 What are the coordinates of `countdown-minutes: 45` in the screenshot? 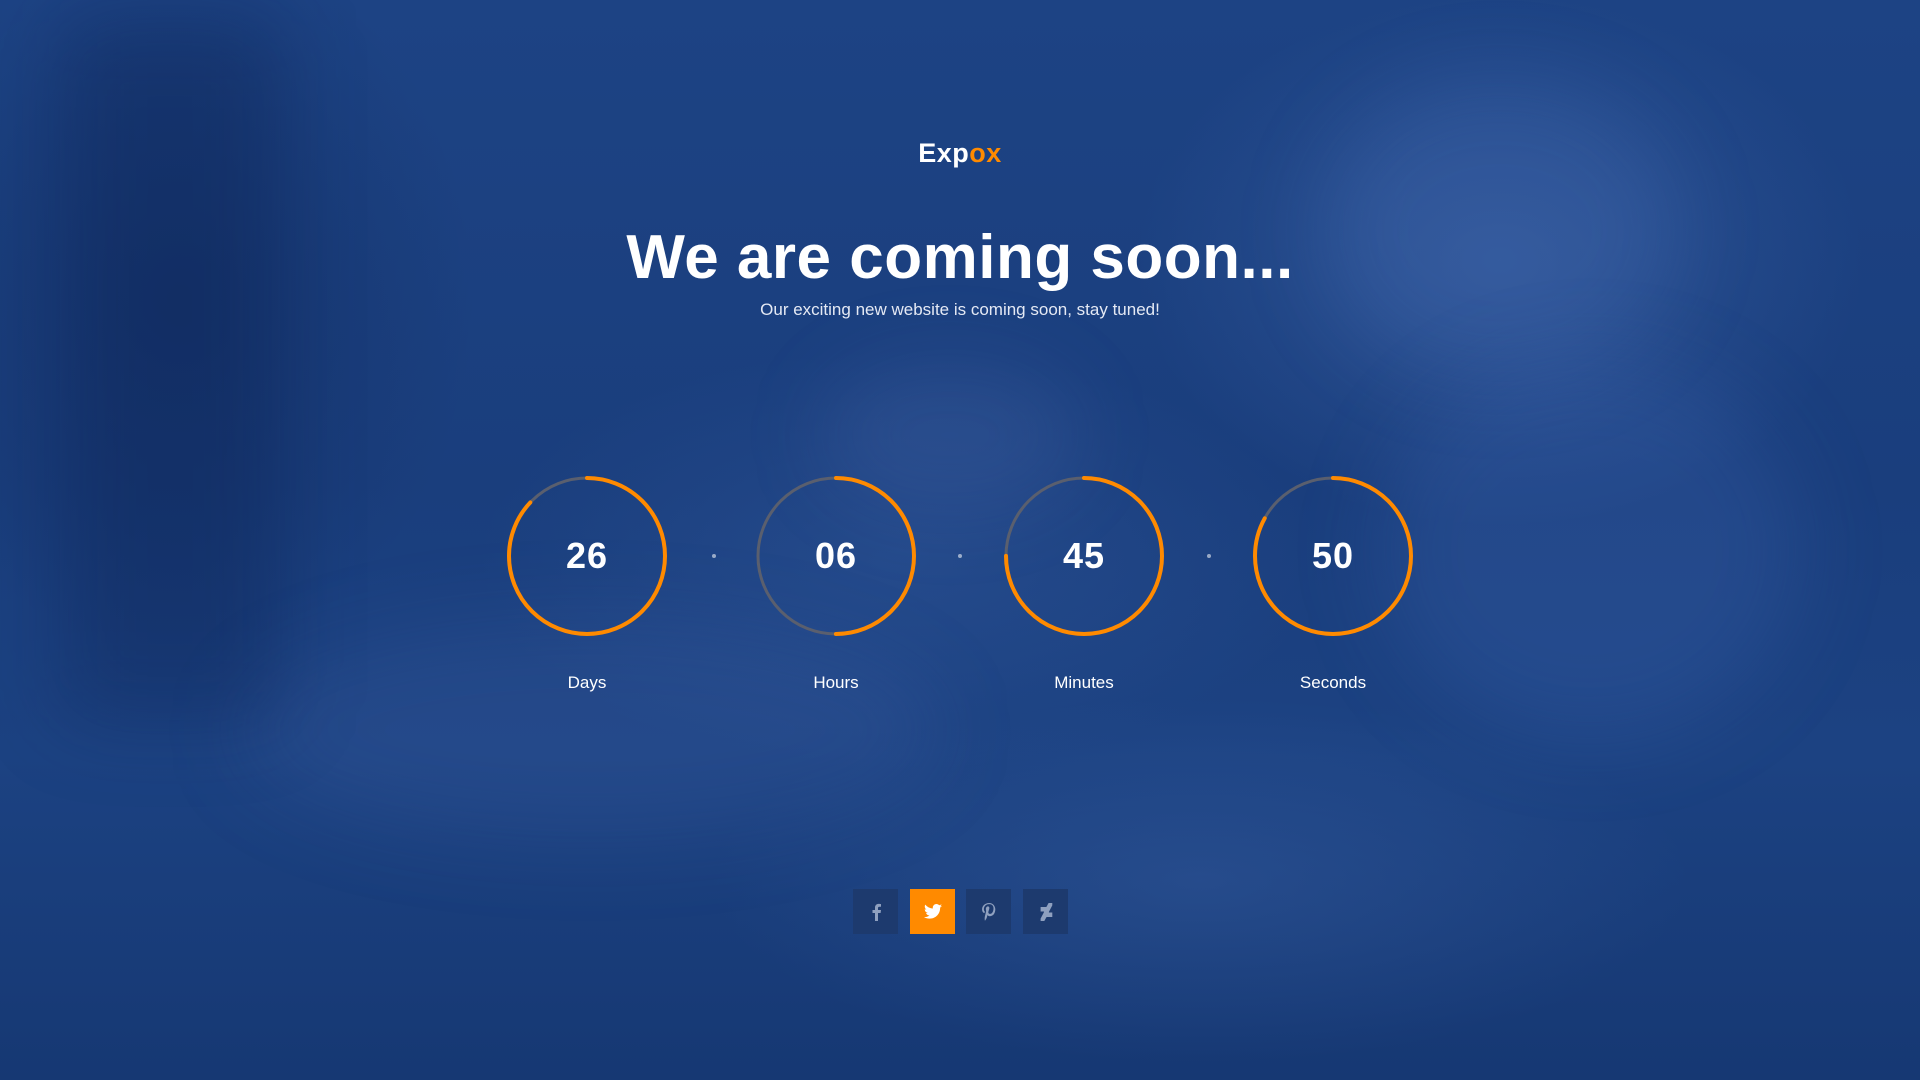 It's located at (1084, 556).